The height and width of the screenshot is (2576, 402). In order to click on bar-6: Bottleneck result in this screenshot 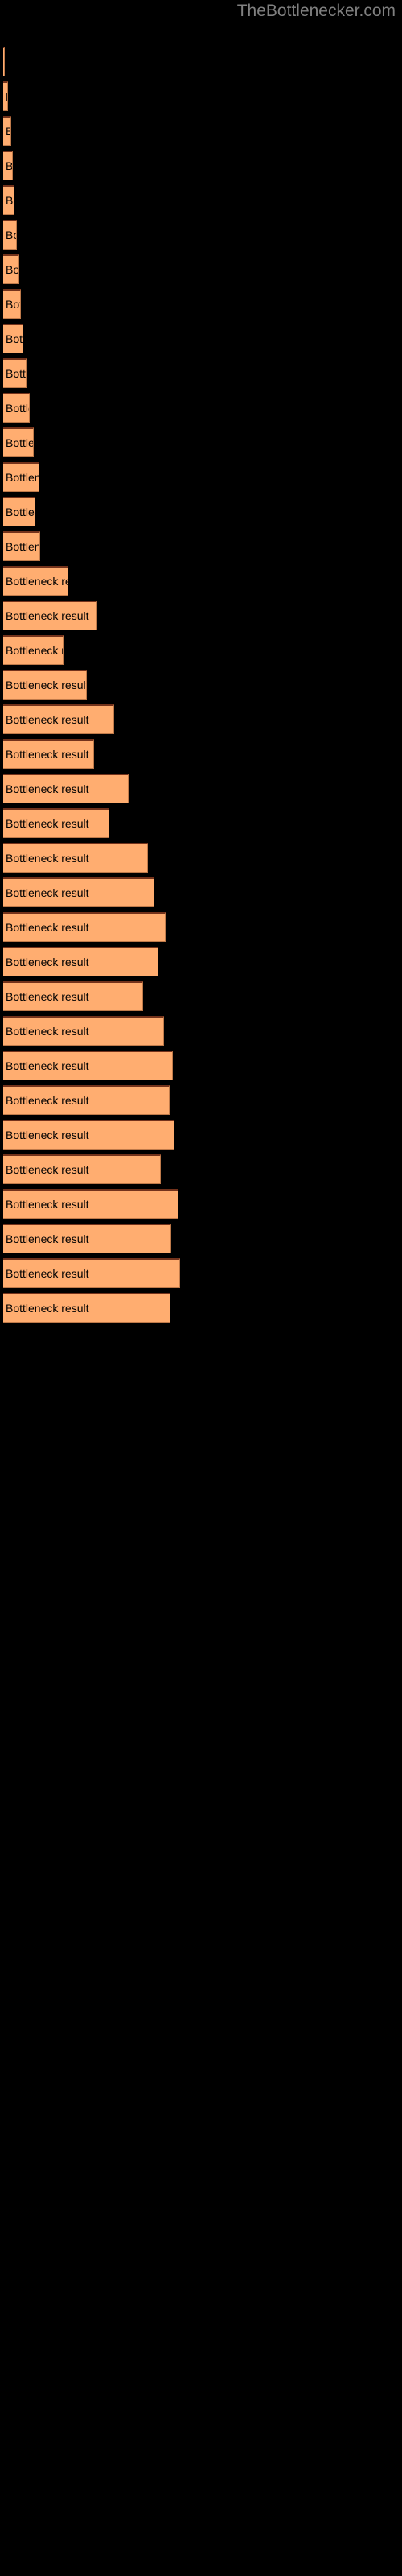, I will do `click(10, 235)`.